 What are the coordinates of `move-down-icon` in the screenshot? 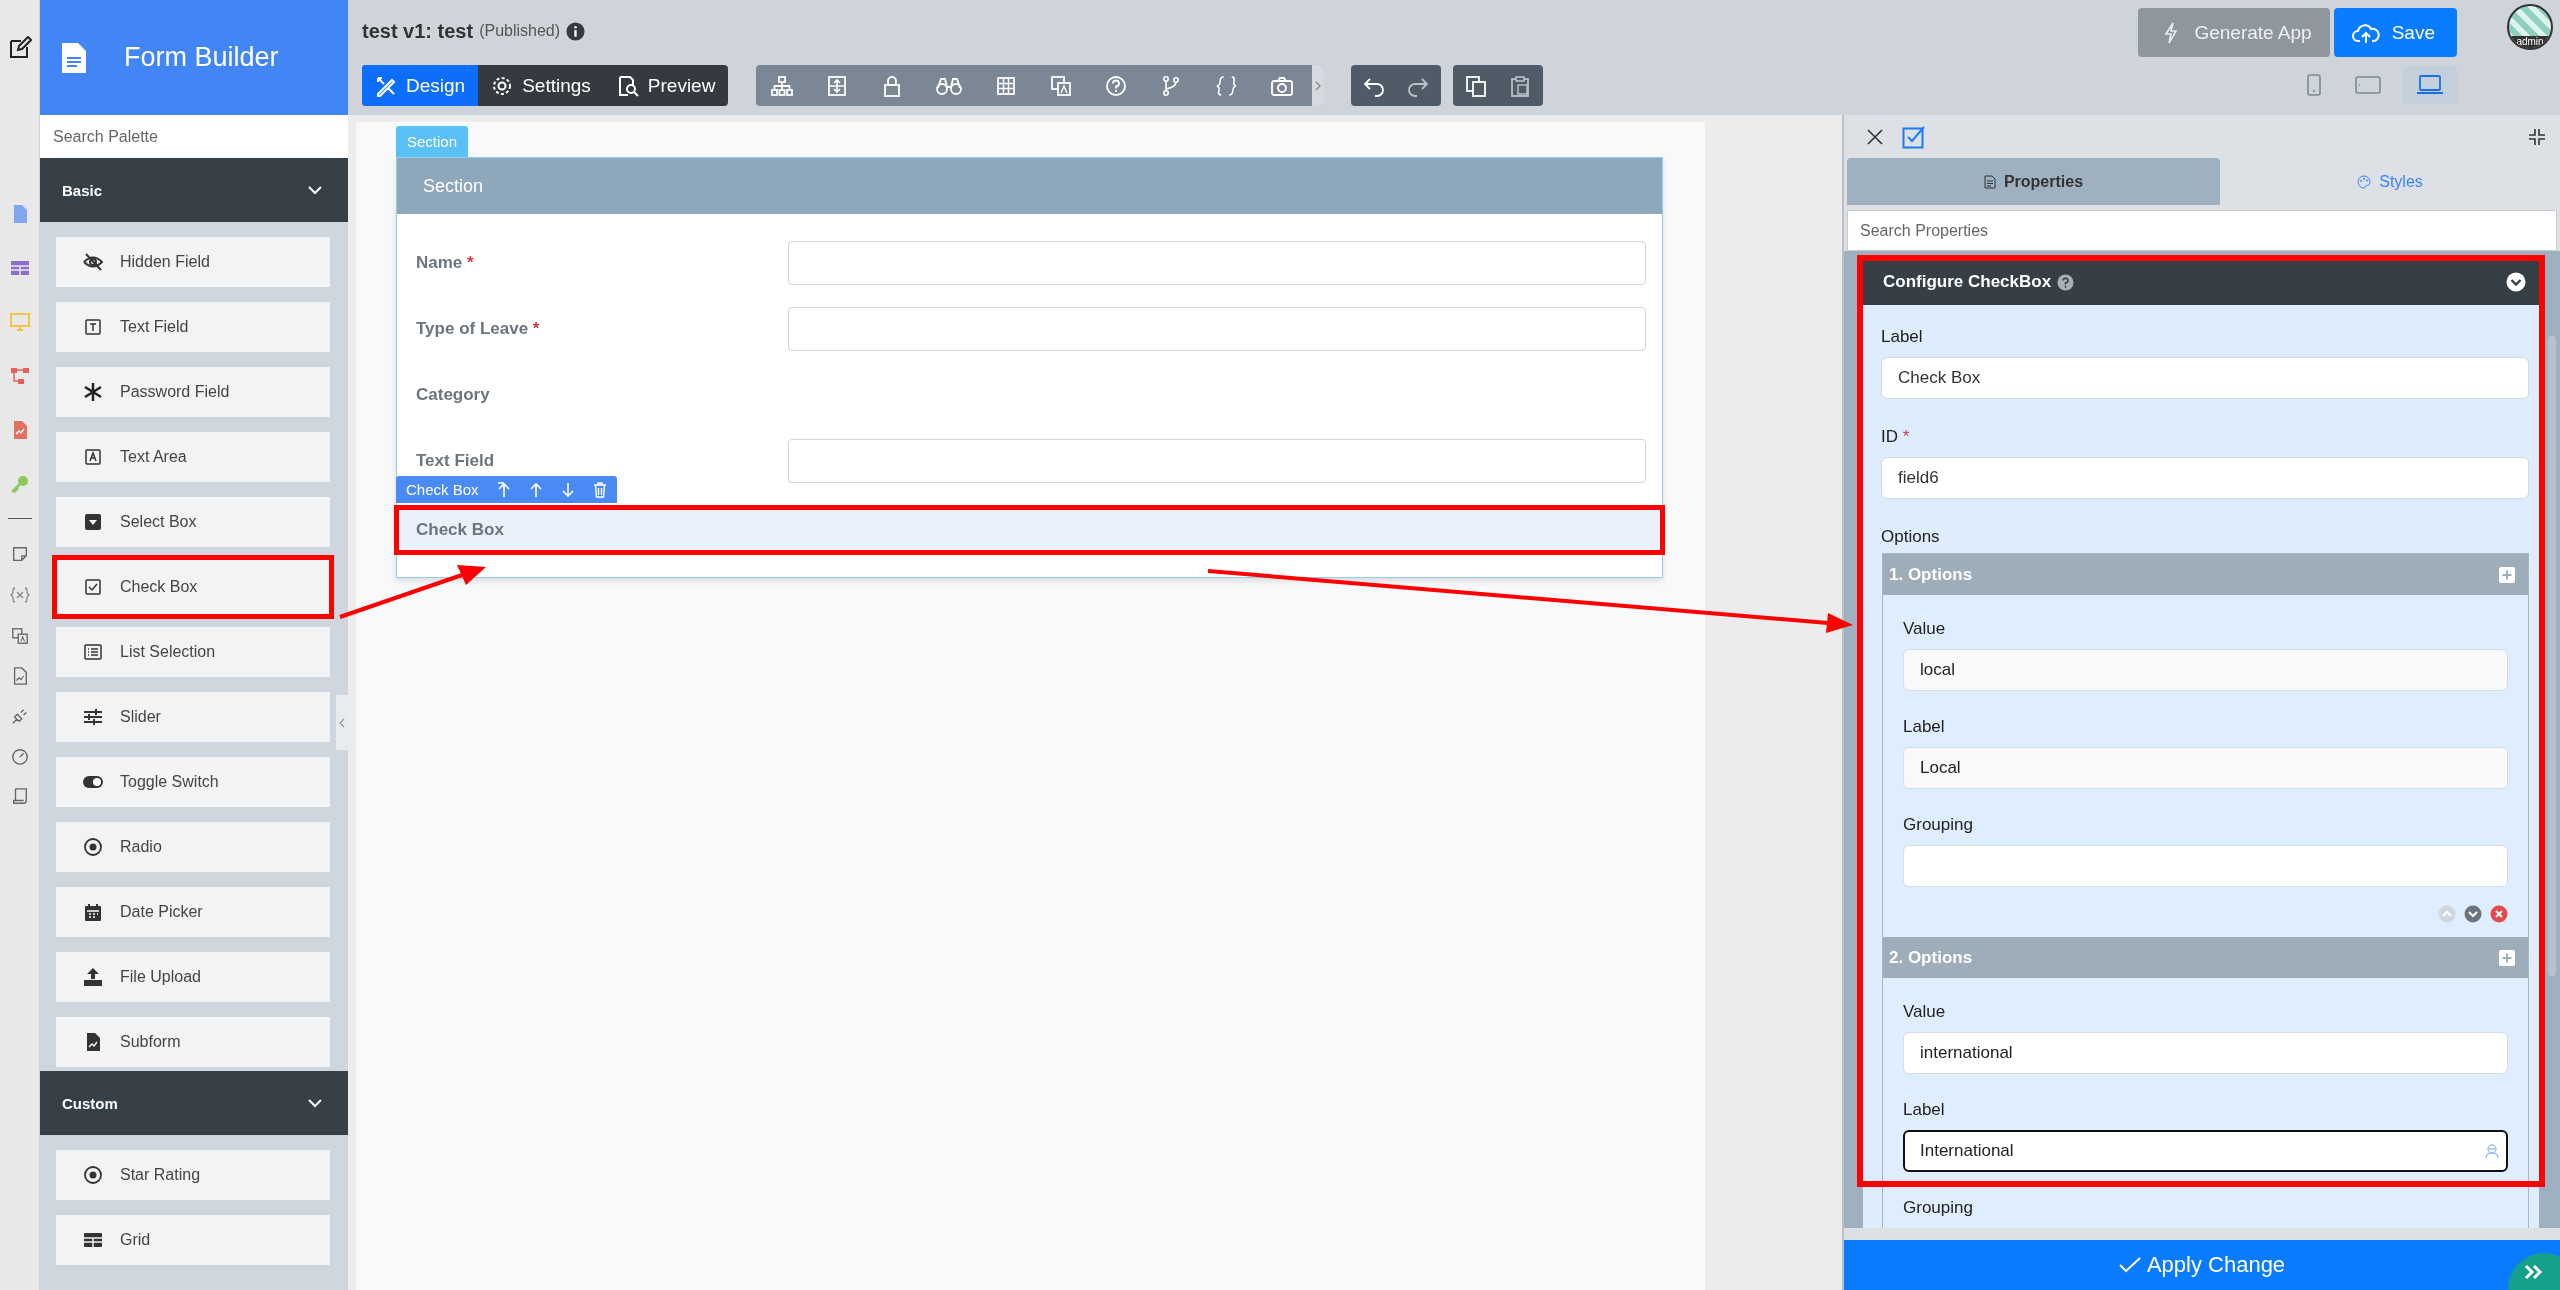 It's located at (2473, 914).